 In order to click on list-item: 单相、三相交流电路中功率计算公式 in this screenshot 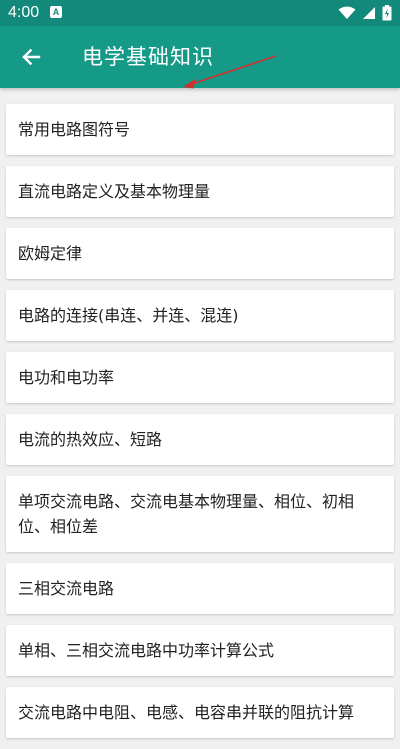, I will do `click(200, 650)`.